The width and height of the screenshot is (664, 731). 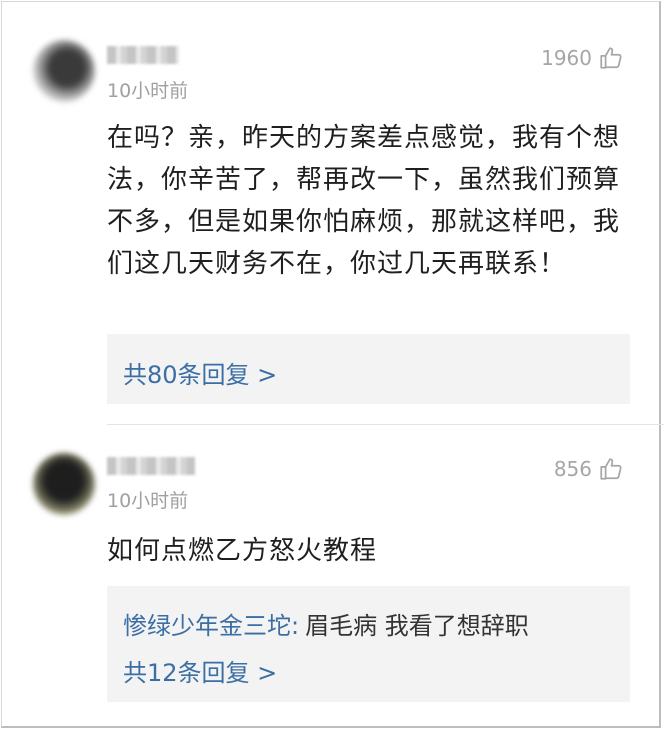 I want to click on reply-box: 共80条回复 >, so click(x=368, y=369).